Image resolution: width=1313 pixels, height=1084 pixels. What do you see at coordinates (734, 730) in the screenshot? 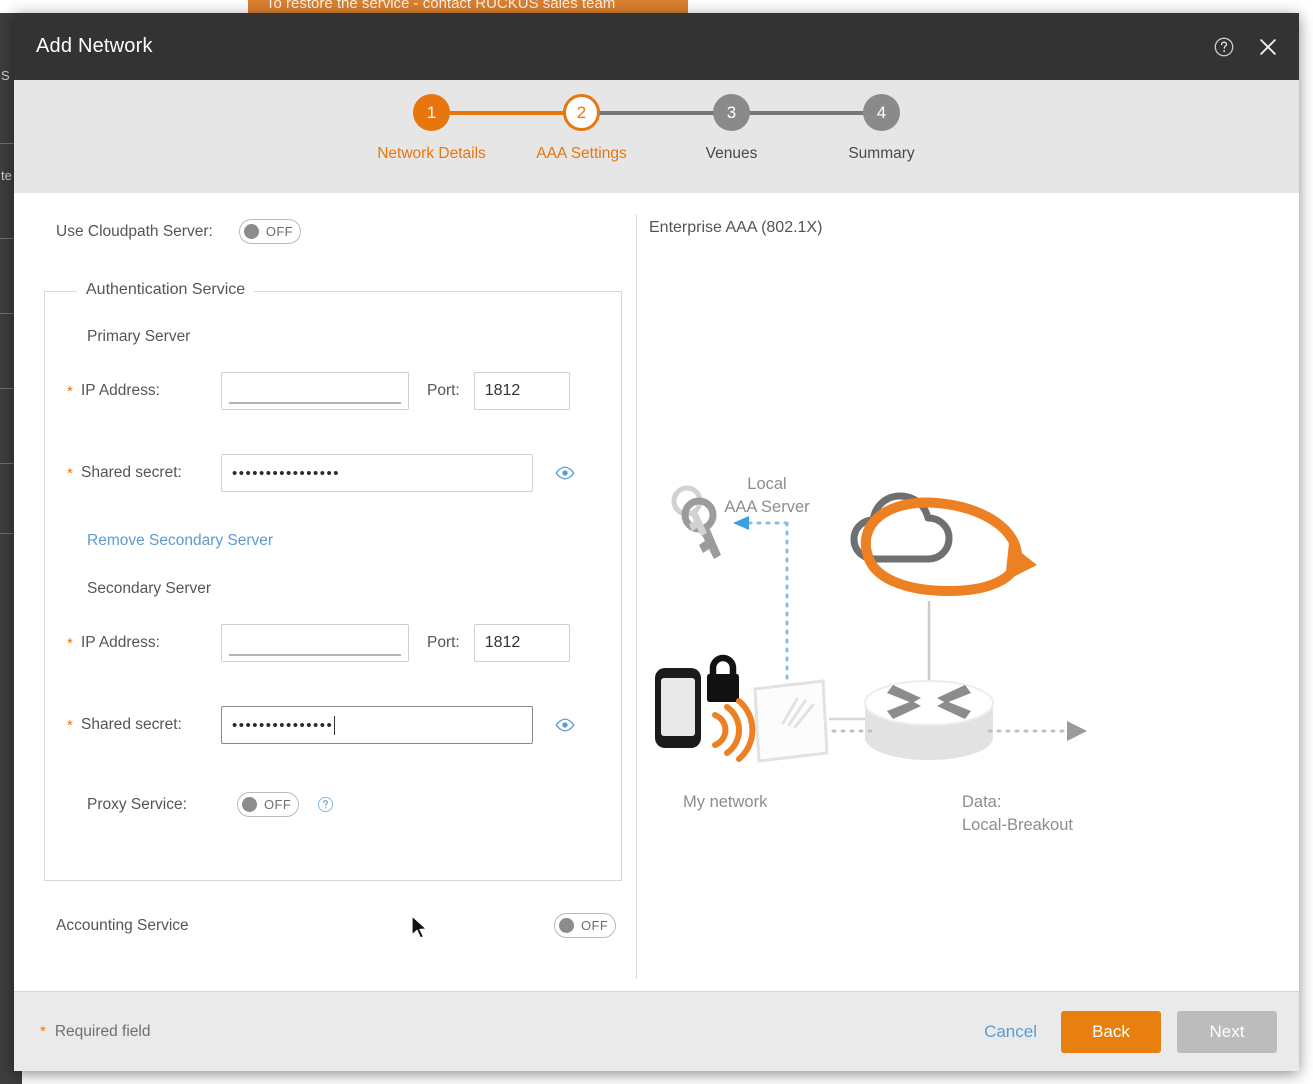
I see `wifi-signal-icon` at bounding box center [734, 730].